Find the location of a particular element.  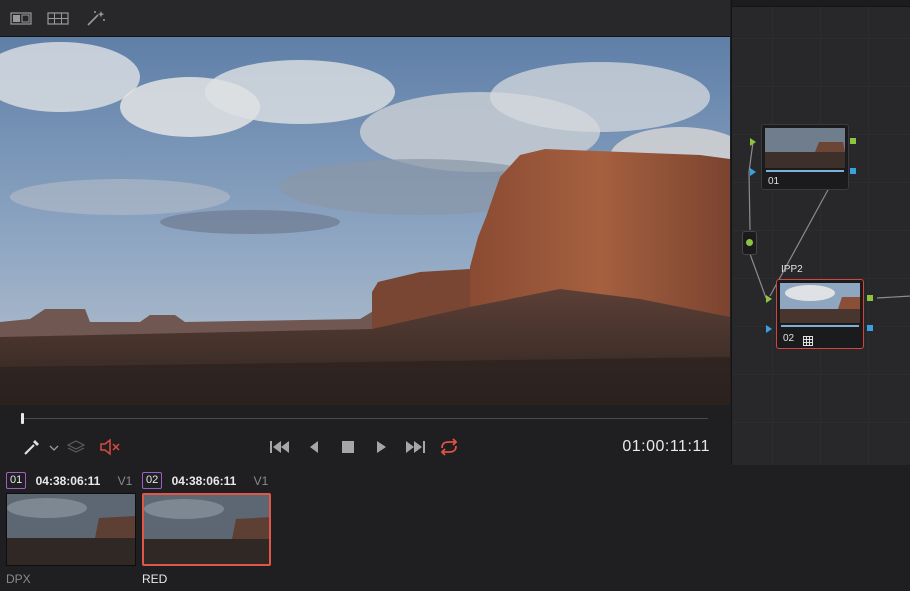

layers-icon is located at coordinates (75, 447).